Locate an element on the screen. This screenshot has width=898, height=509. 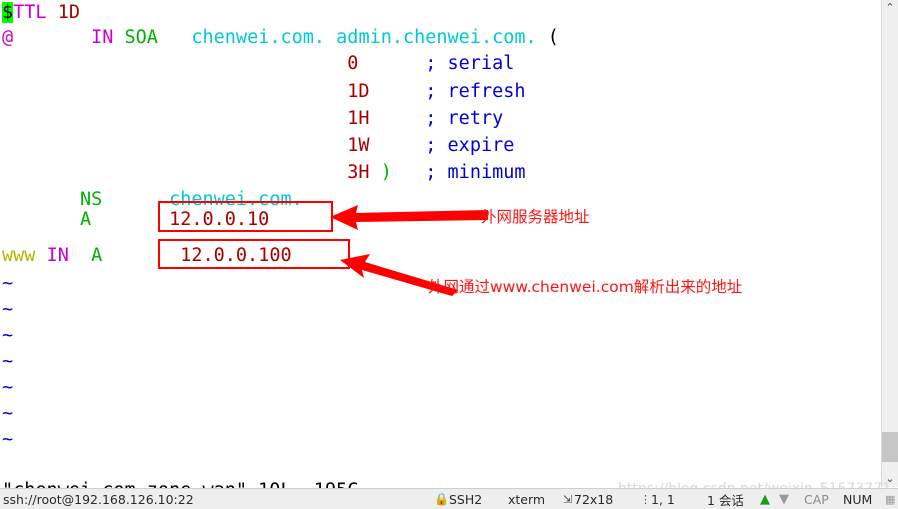
scroll-up-arrow-icon: ⌃ is located at coordinates (890, 8).